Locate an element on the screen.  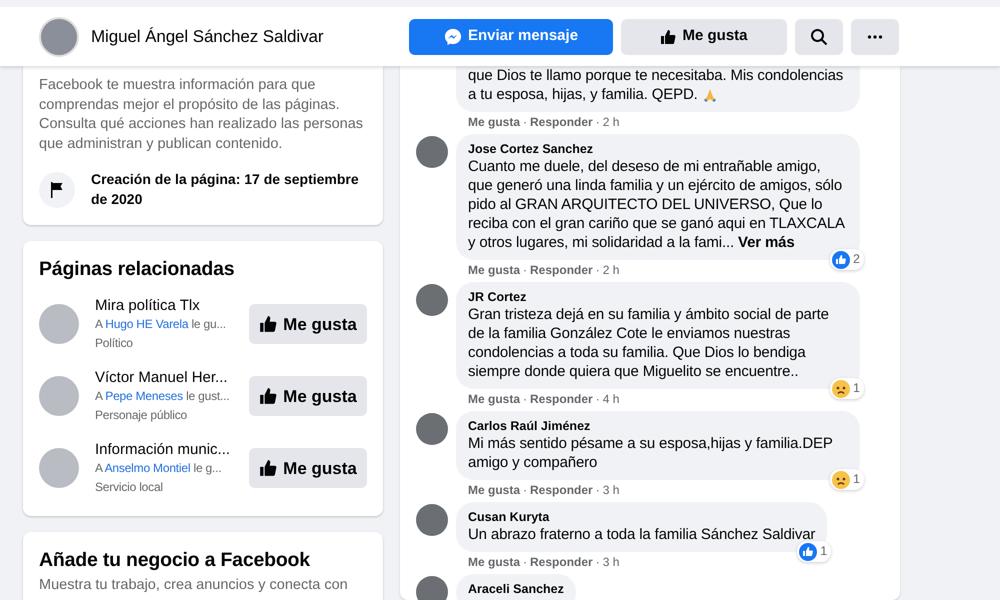
search-icon is located at coordinates (819, 37).